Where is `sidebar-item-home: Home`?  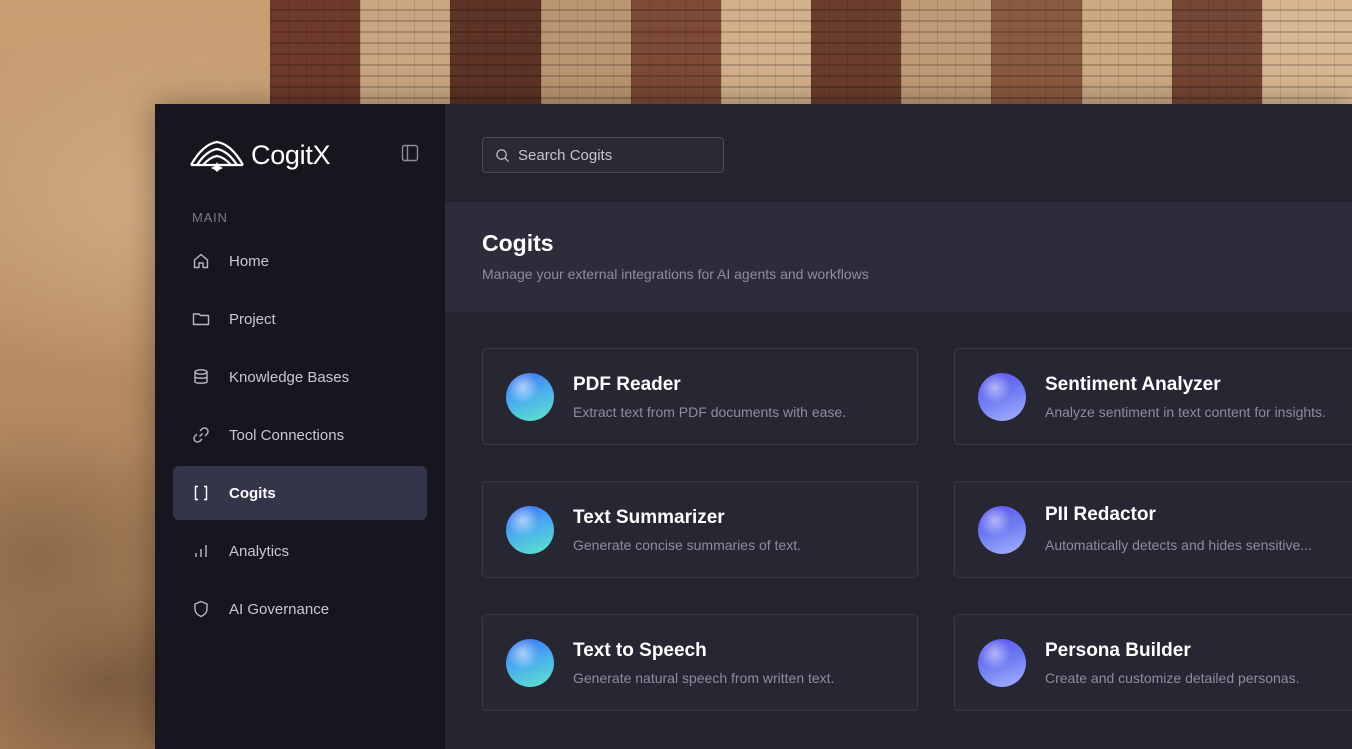 sidebar-item-home: Home is located at coordinates (300, 261).